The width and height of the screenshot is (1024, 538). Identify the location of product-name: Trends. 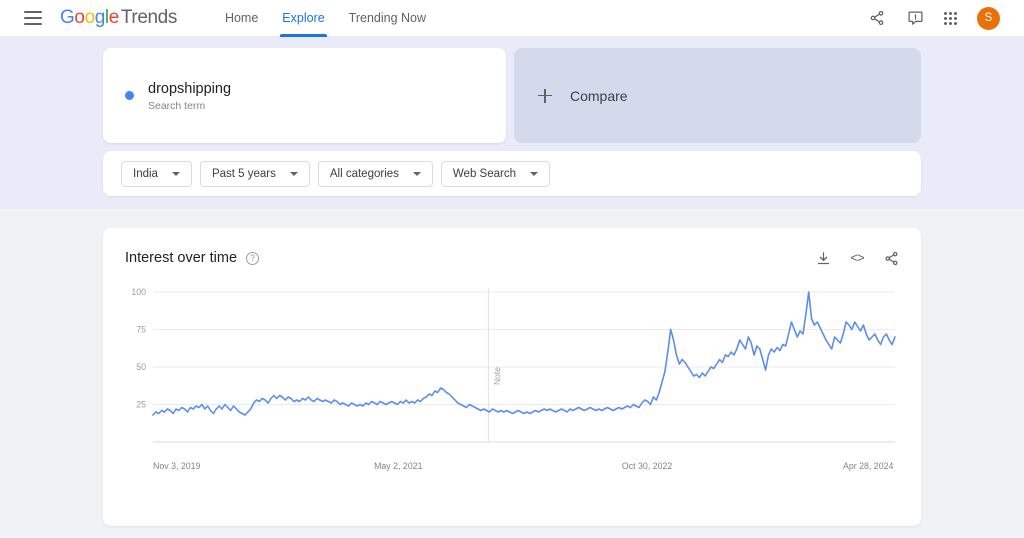
(148, 17).